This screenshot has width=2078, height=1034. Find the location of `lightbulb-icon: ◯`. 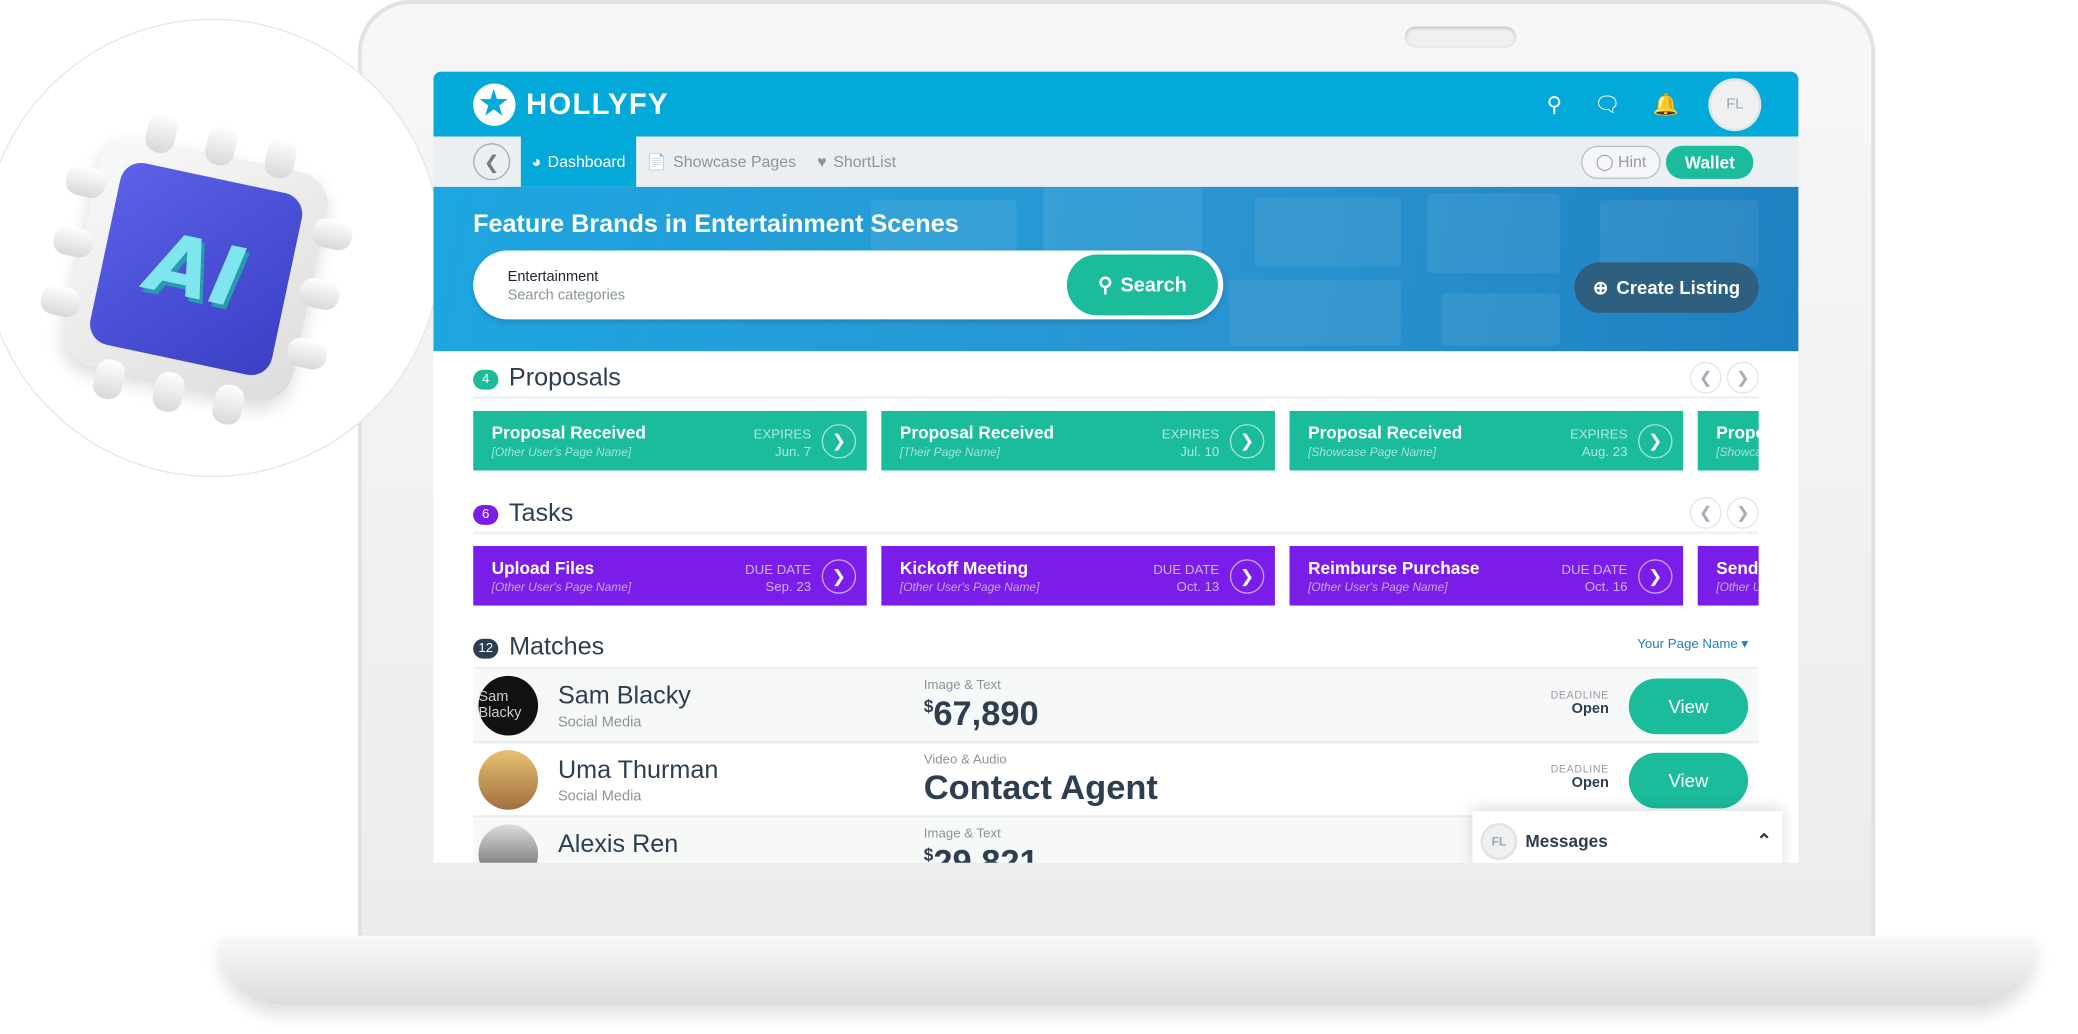

lightbulb-icon: ◯ is located at coordinates (1604, 161).